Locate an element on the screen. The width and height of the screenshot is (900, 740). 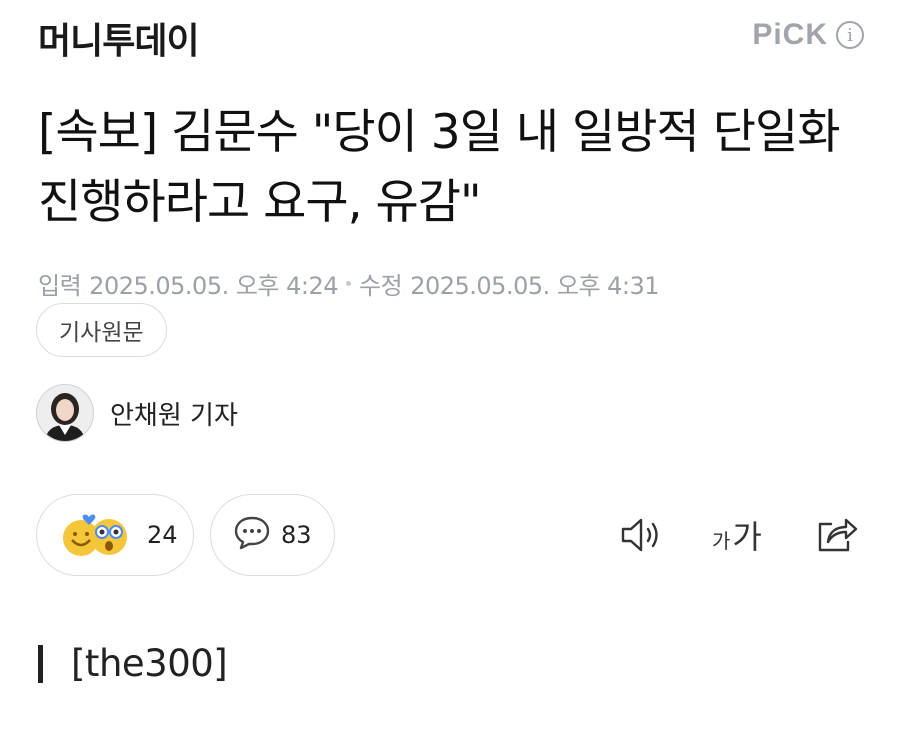
quote-bar is located at coordinates (40, 663).